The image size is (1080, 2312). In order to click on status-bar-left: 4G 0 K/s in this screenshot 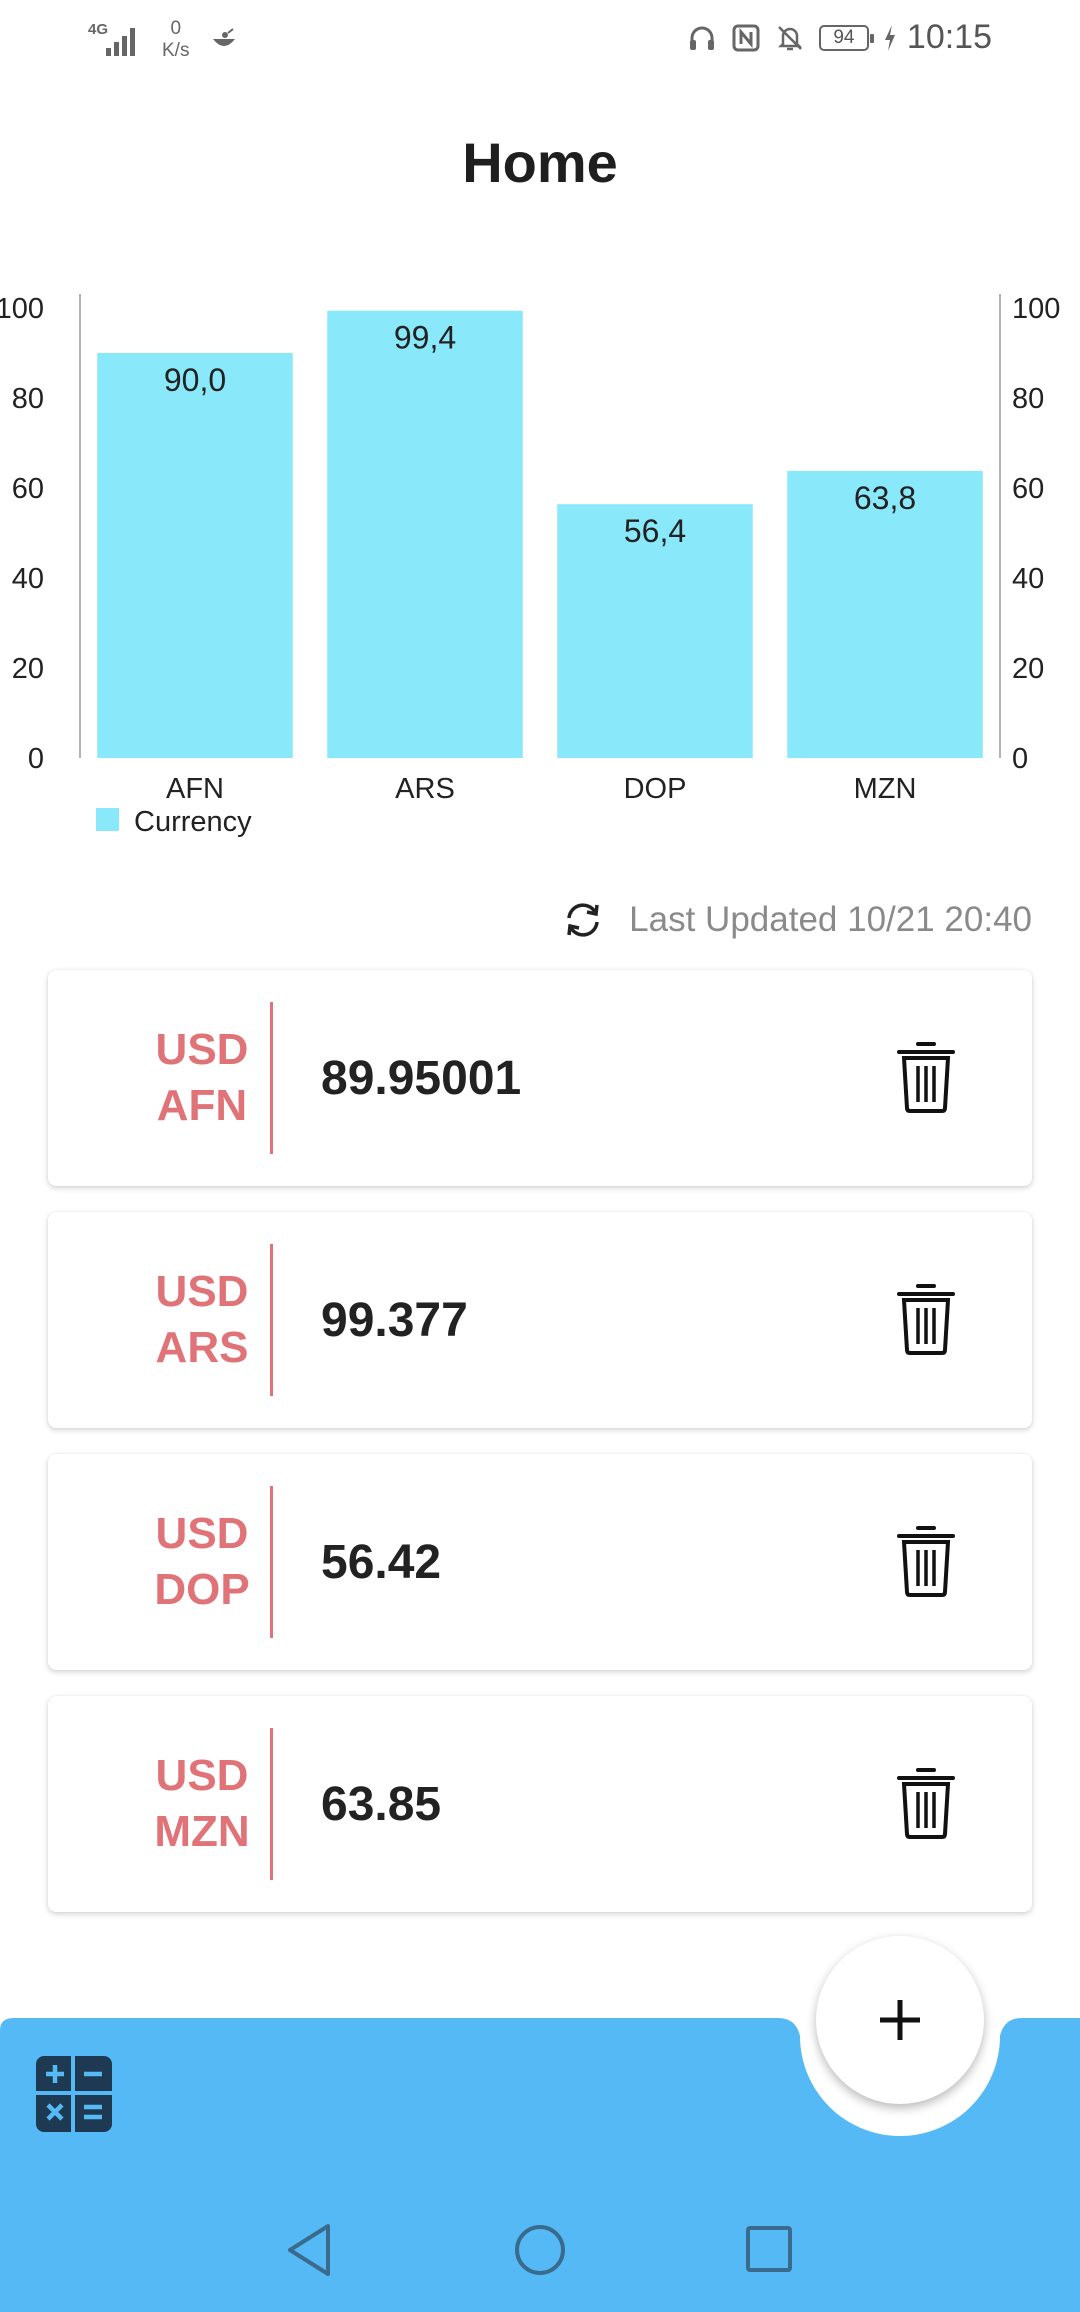, I will do `click(163, 40)`.